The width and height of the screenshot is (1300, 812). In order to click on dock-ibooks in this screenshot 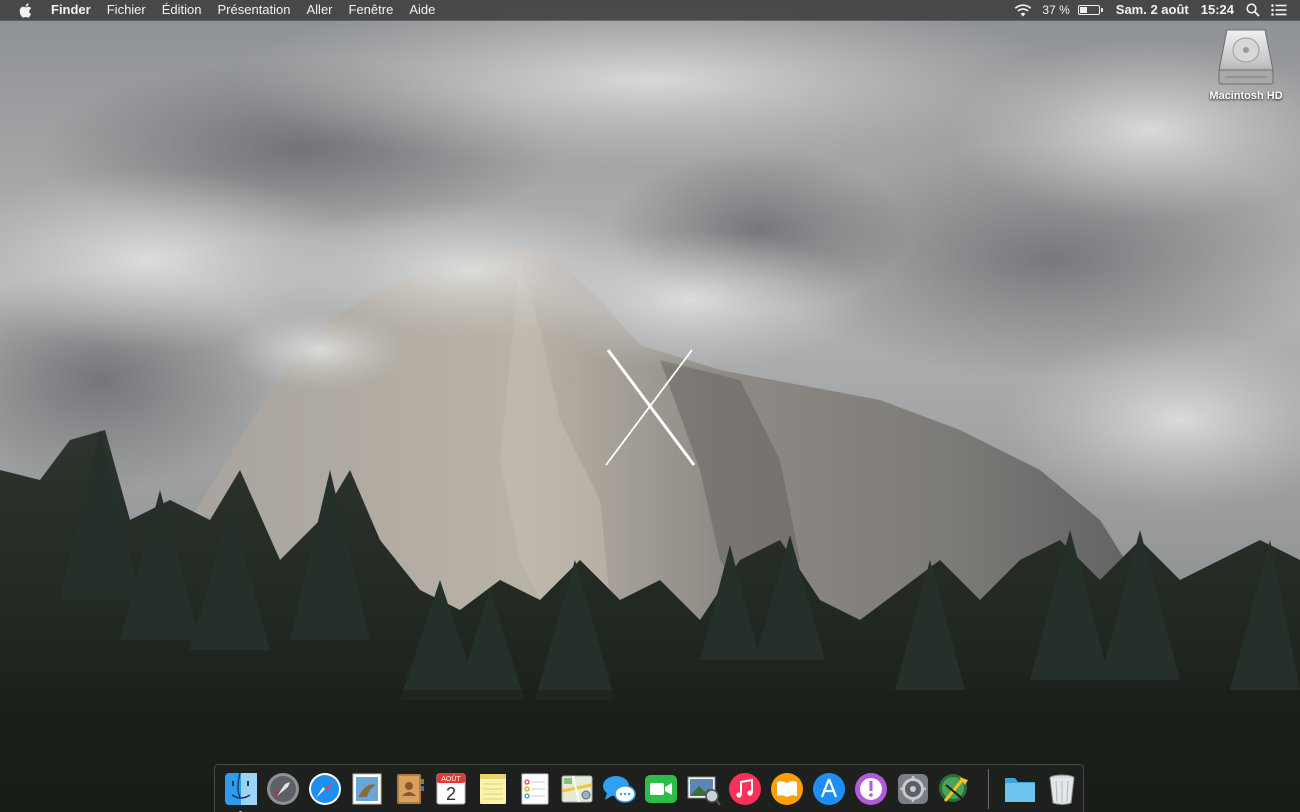, I will do `click(787, 789)`.